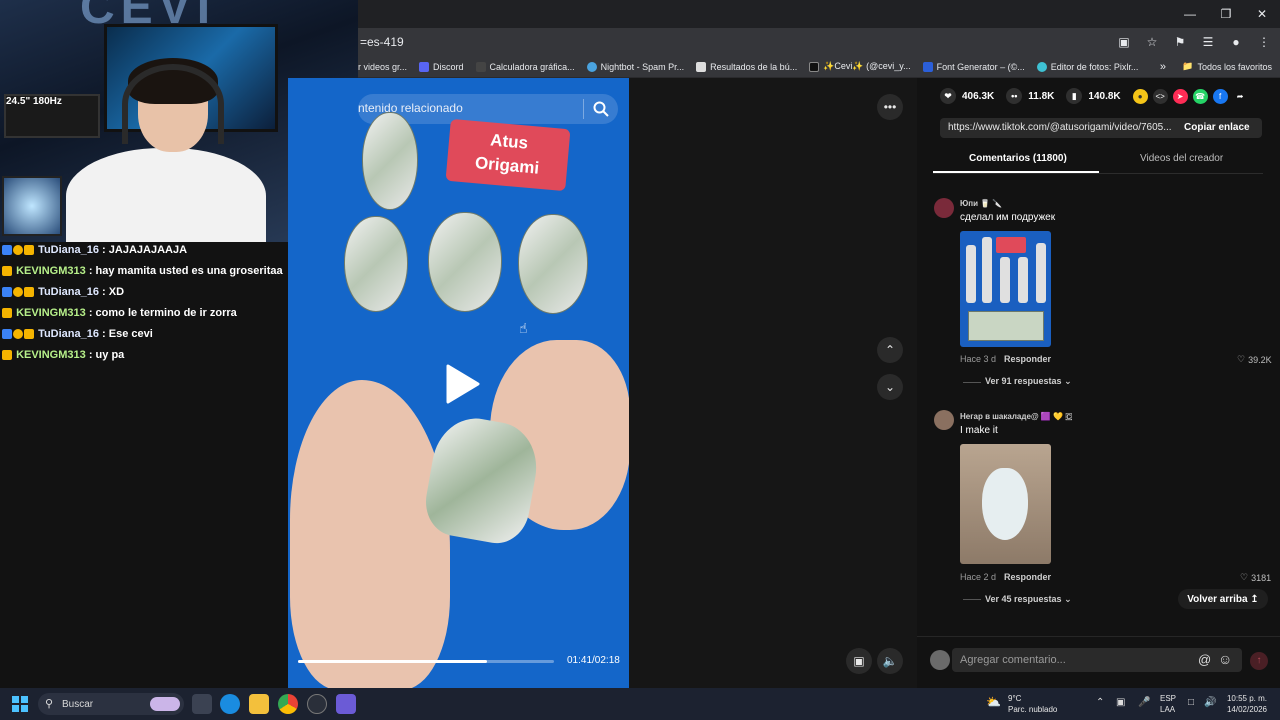 Image resolution: width=1280 pixels, height=720 pixels. I want to click on address-bar: =es-419 ▣ ☆ ⚑ ☰ ● ⋮, so click(819, 42).